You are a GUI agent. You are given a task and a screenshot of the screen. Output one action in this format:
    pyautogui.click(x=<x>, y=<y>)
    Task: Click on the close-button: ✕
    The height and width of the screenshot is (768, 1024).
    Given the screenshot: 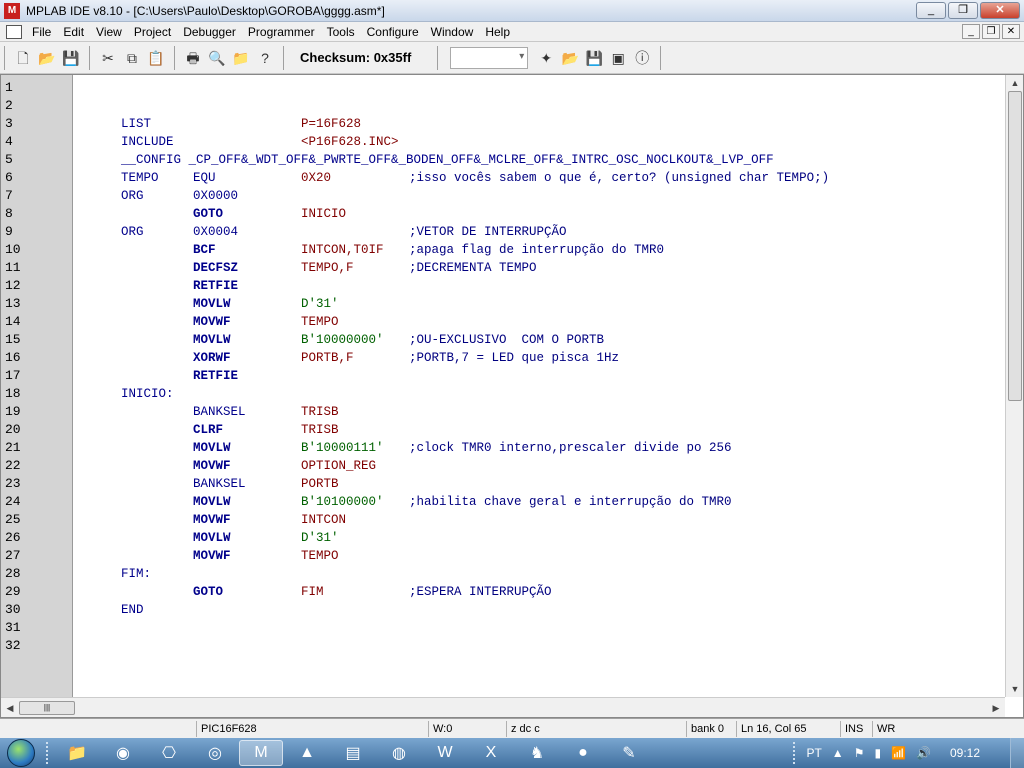 What is the action you would take?
    pyautogui.click(x=1000, y=10)
    